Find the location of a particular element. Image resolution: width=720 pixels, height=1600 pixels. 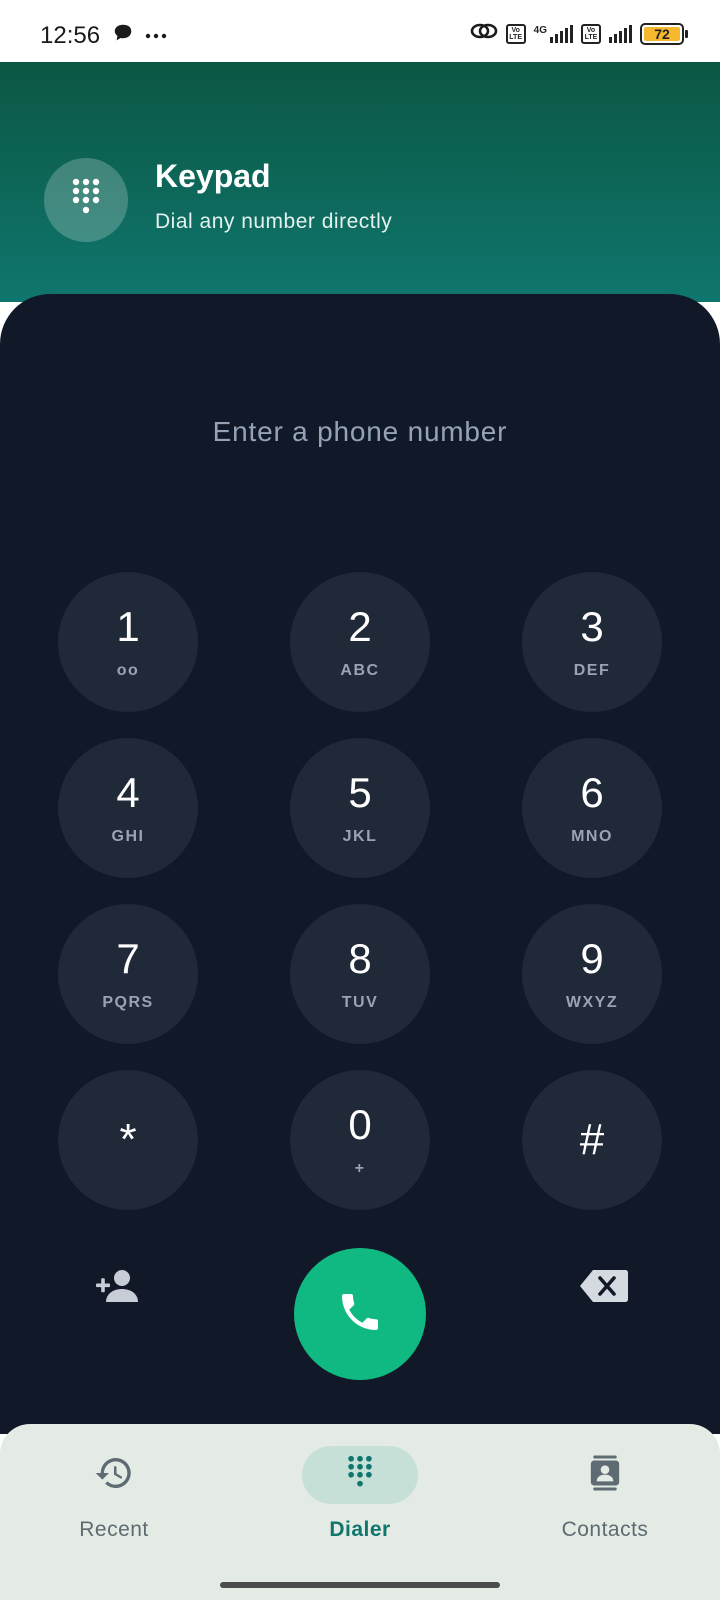

key-letters: oo is located at coordinates (128, 670).